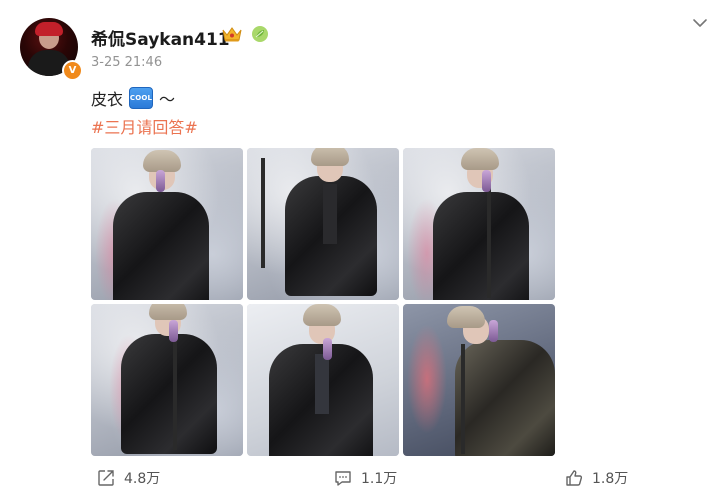  I want to click on avatar-figure-hair, so click(49, 29).